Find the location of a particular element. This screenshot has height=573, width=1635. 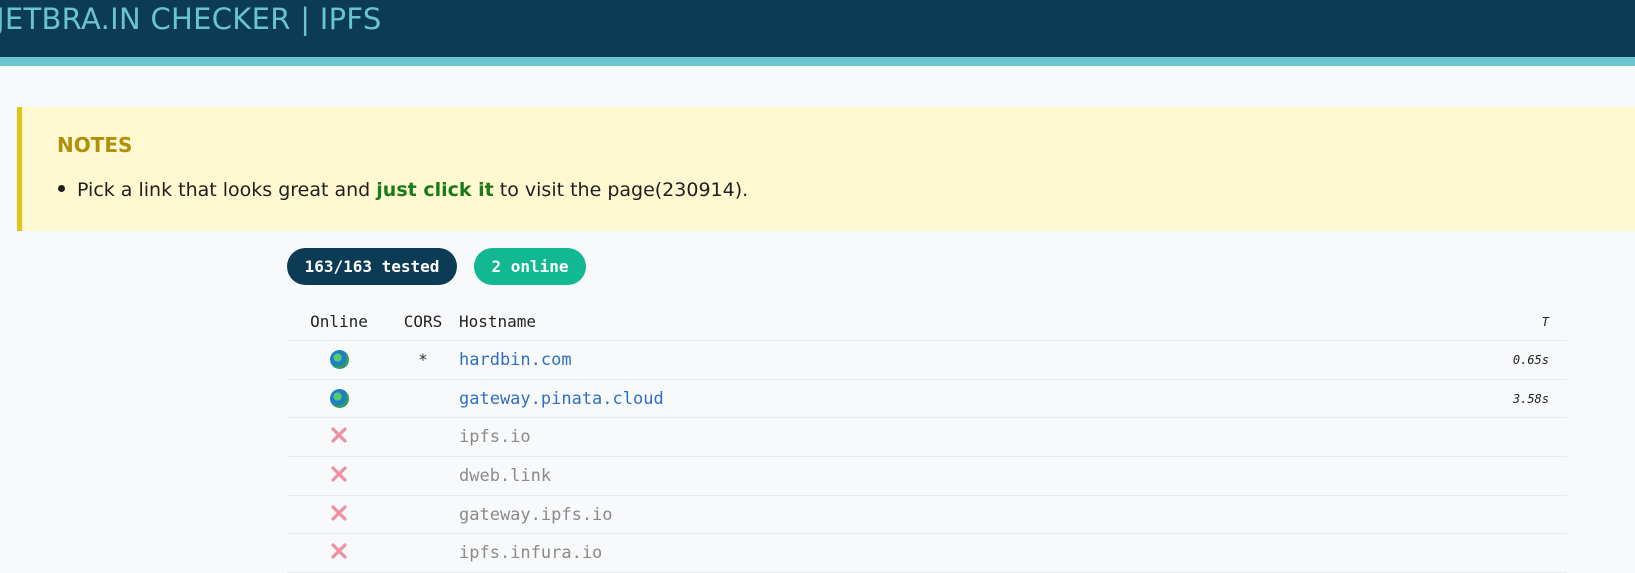

online-count-badge: 2 online is located at coordinates (530, 266).